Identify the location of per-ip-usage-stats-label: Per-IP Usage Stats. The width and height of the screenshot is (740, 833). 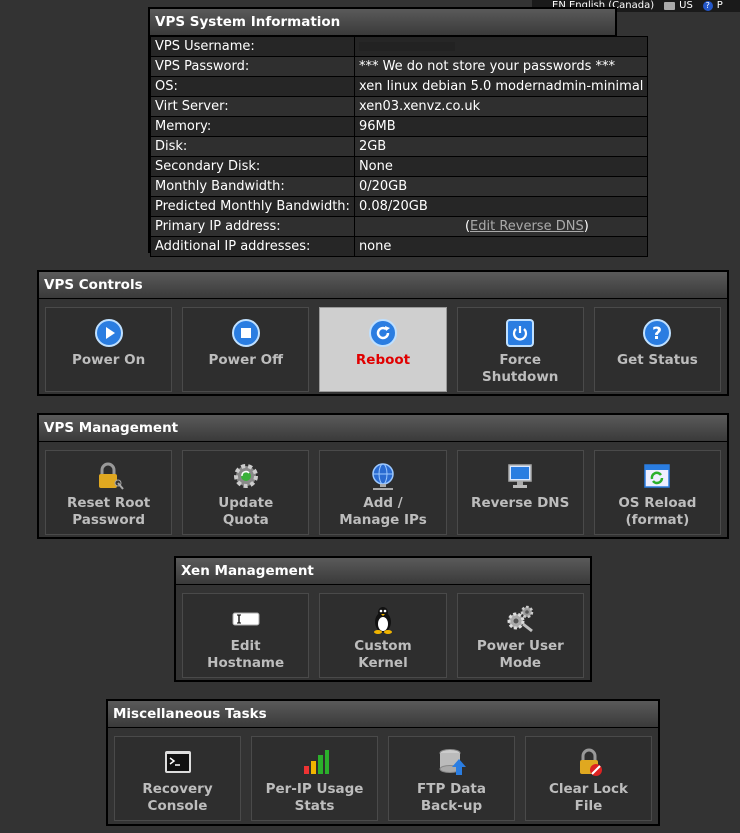
(314, 797).